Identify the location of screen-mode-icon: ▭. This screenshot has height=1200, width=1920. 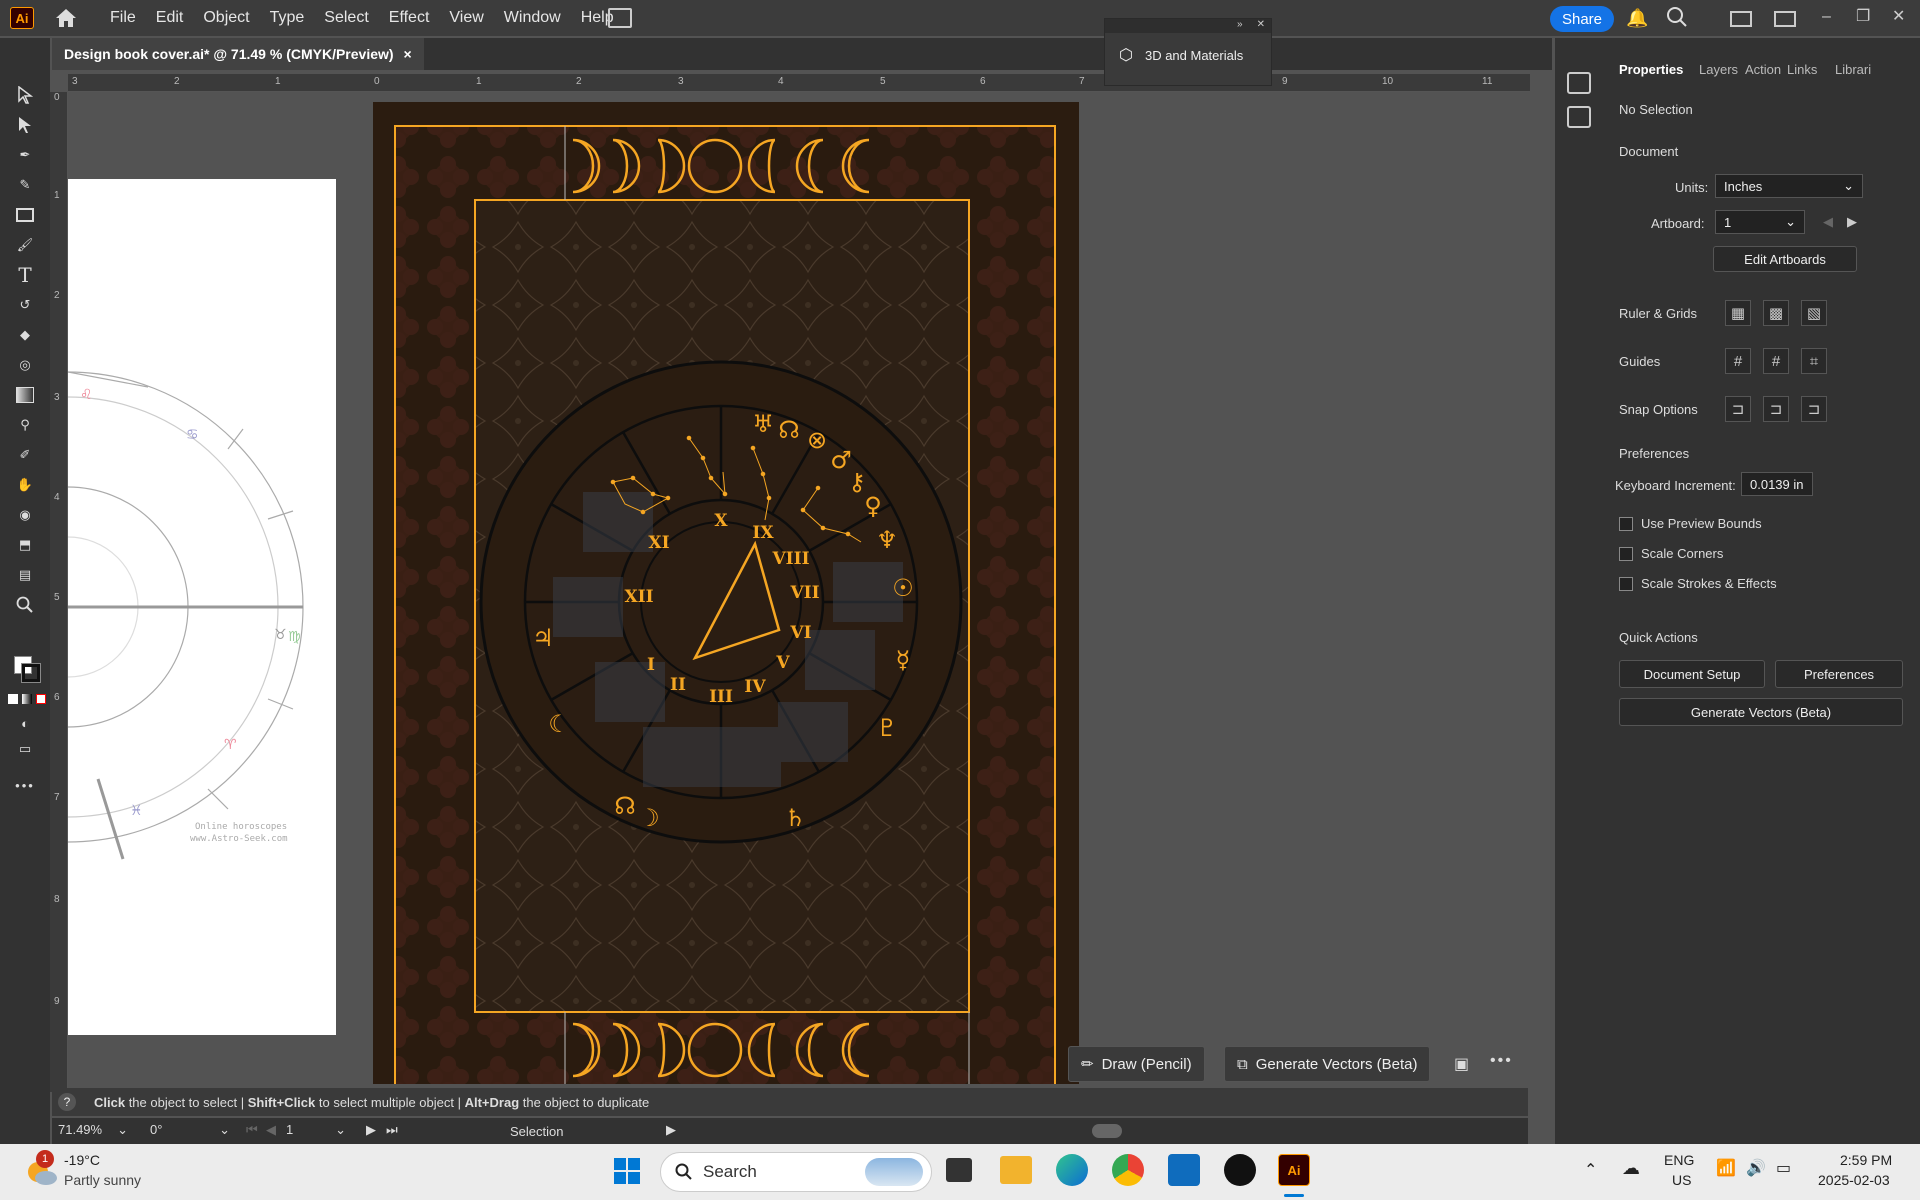
(25, 749).